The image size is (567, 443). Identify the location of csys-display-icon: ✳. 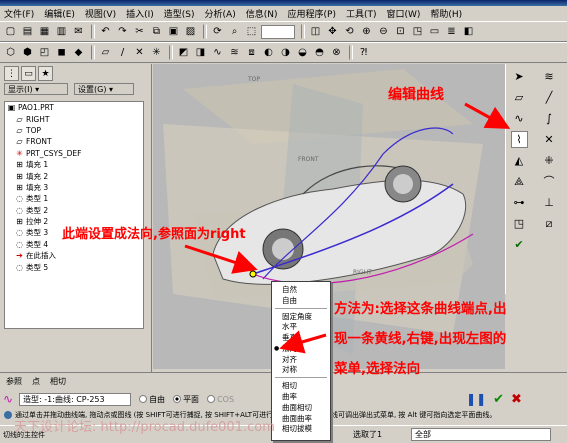
(156, 52).